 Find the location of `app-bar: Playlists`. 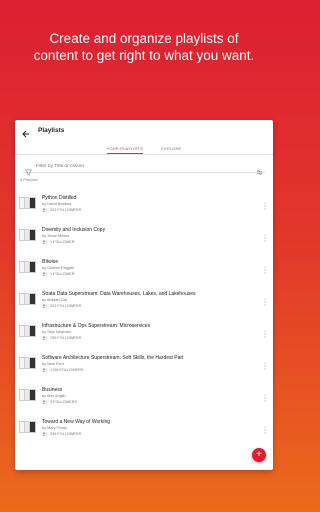

app-bar: Playlists is located at coordinates (144, 130).